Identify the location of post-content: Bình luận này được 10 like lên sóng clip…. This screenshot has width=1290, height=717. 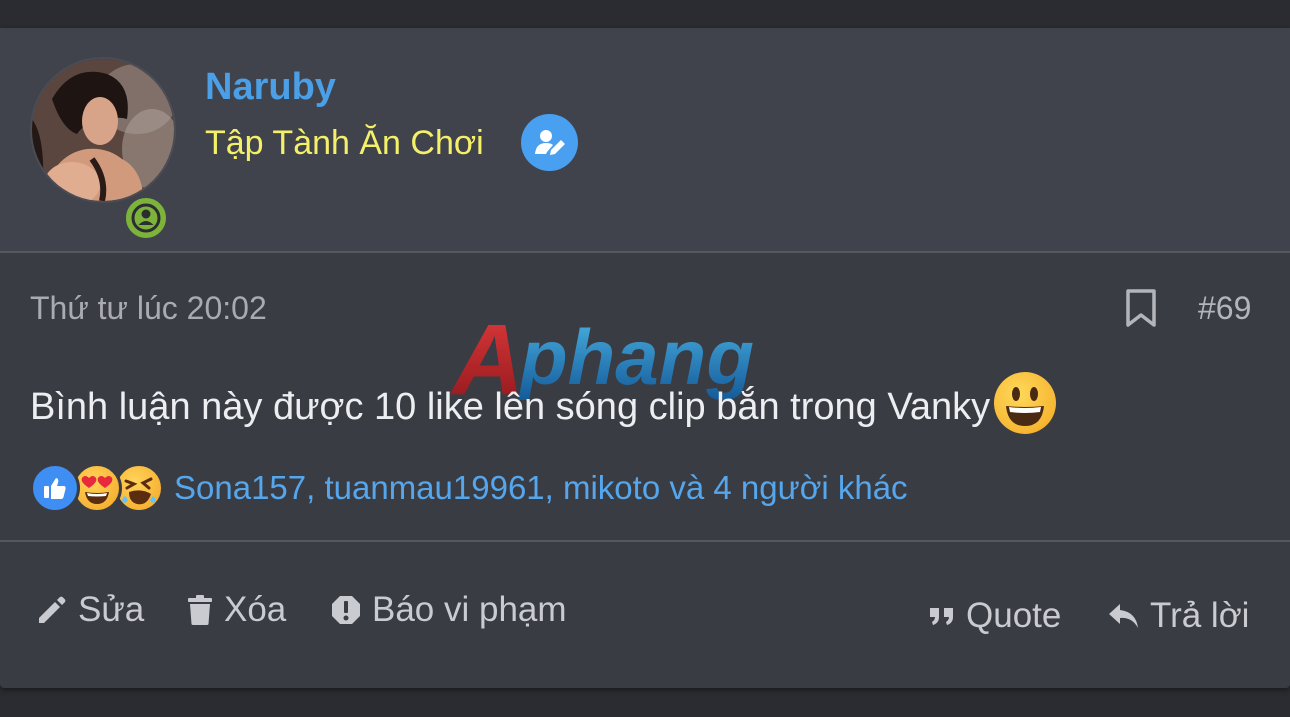
(543, 403).